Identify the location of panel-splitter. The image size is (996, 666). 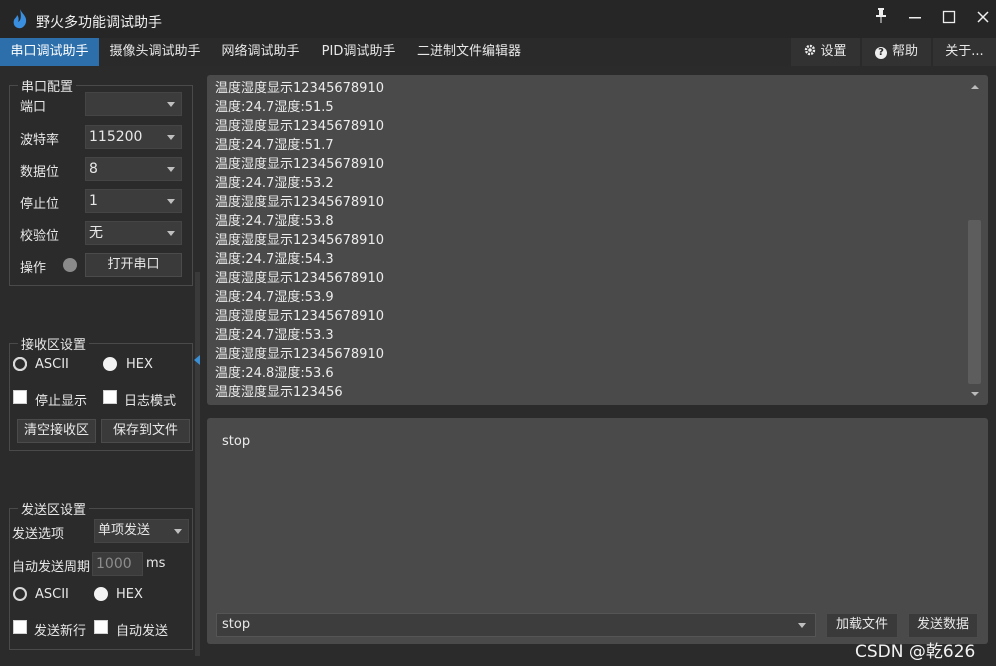
(197, 464).